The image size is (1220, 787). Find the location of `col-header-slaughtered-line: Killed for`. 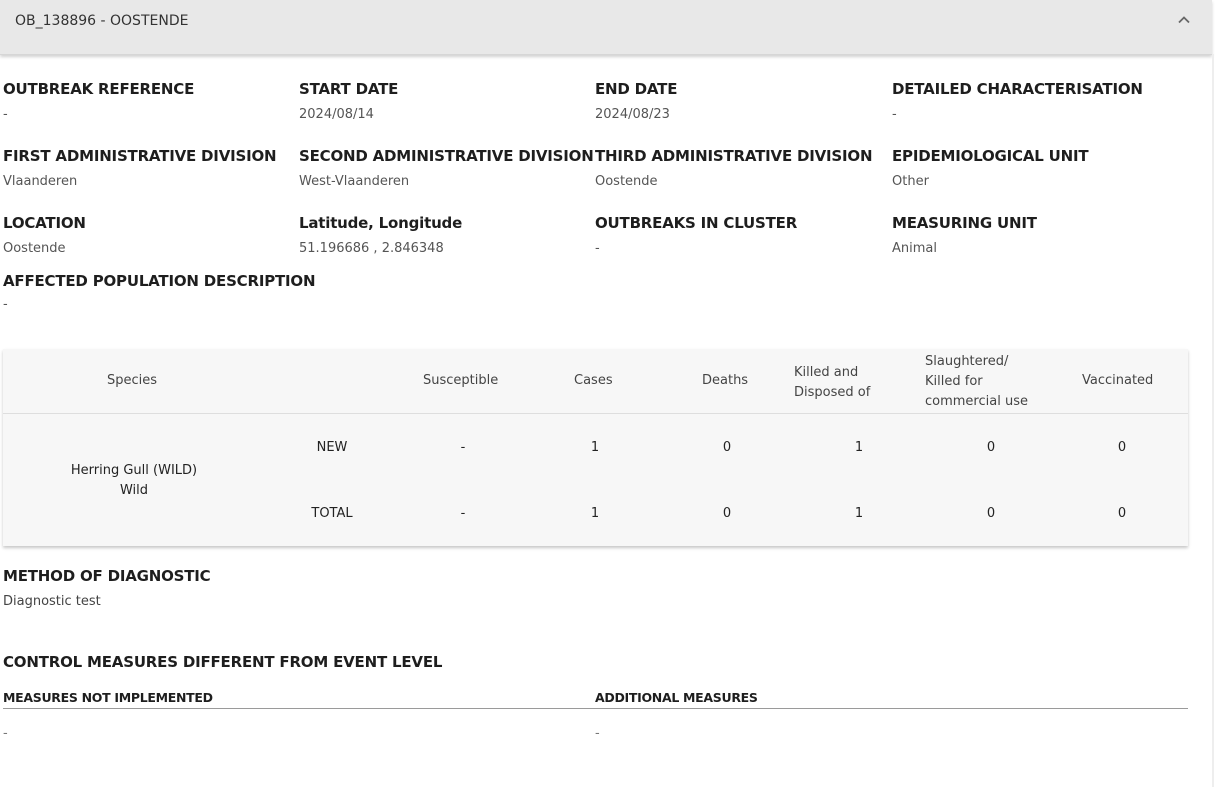

col-header-slaughtered-line: Killed for is located at coordinates (954, 381).